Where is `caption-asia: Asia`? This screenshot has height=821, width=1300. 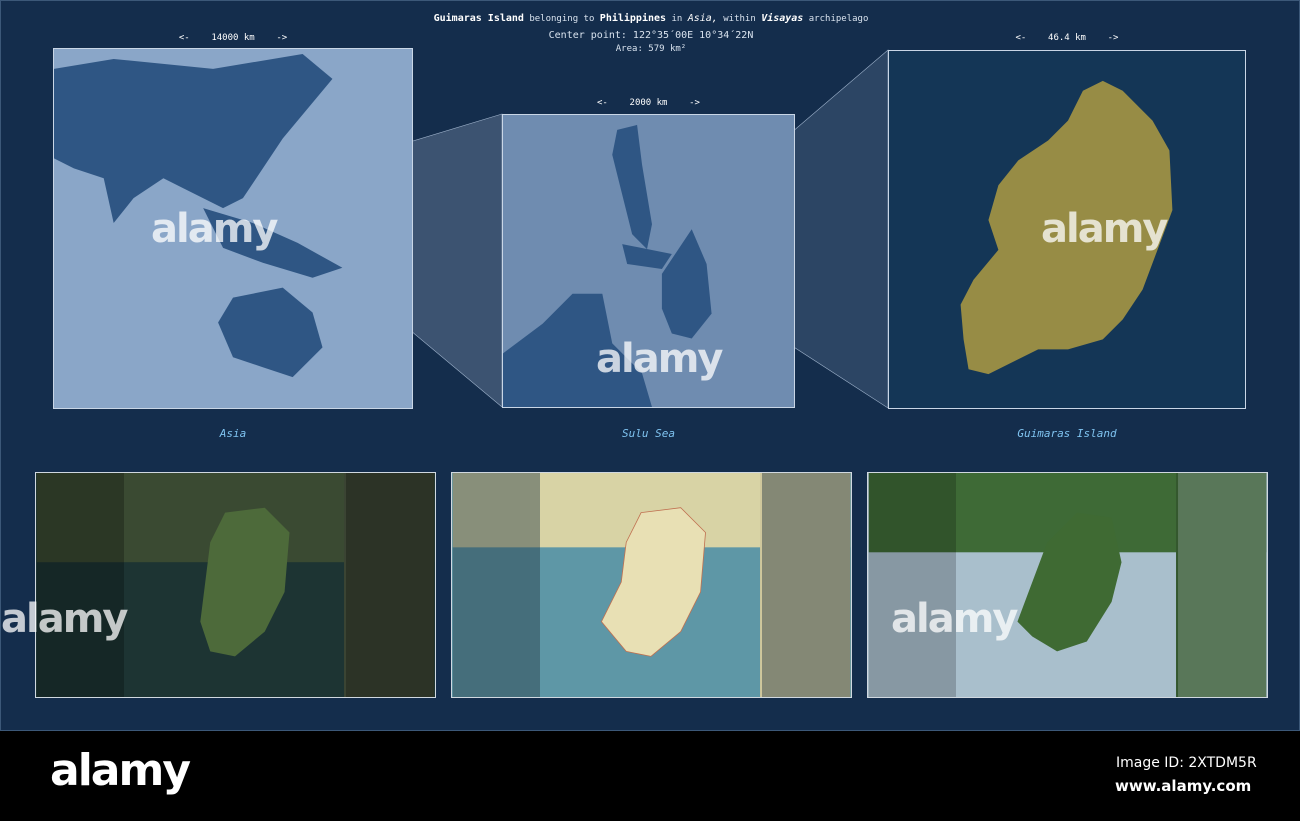
caption-asia: Asia is located at coordinates (233, 433).